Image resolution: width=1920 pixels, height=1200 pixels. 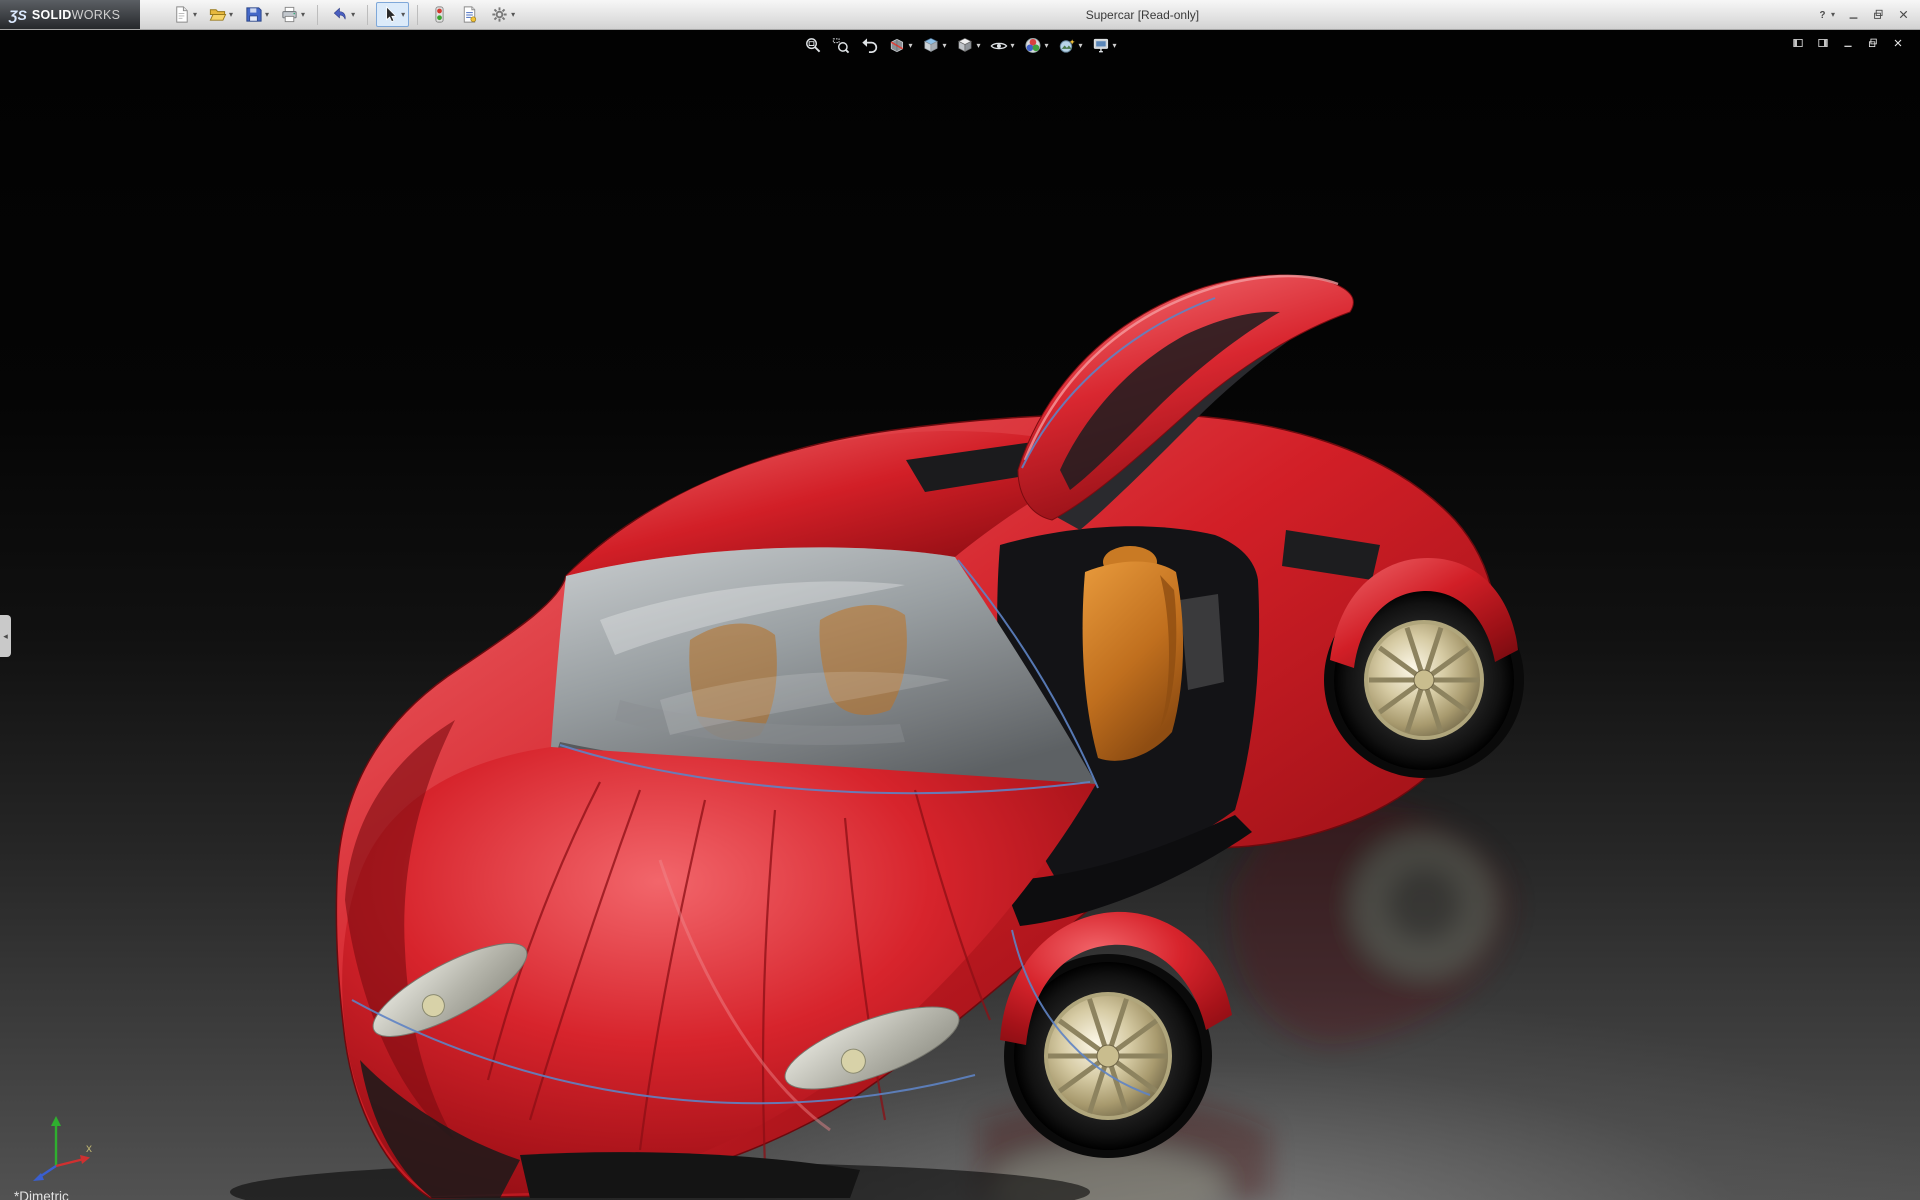 I want to click on apply-scene-button: ▾, so click(x=1070, y=45).